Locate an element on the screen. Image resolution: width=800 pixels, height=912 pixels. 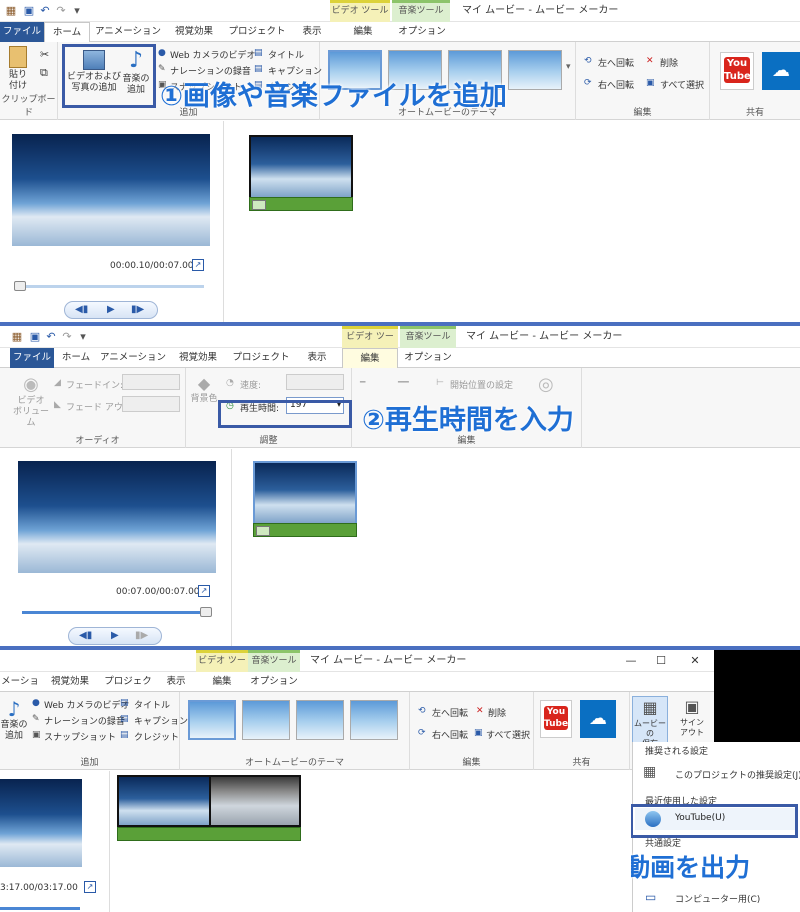
app-icon: ▦ is located at coordinates (17, 336).